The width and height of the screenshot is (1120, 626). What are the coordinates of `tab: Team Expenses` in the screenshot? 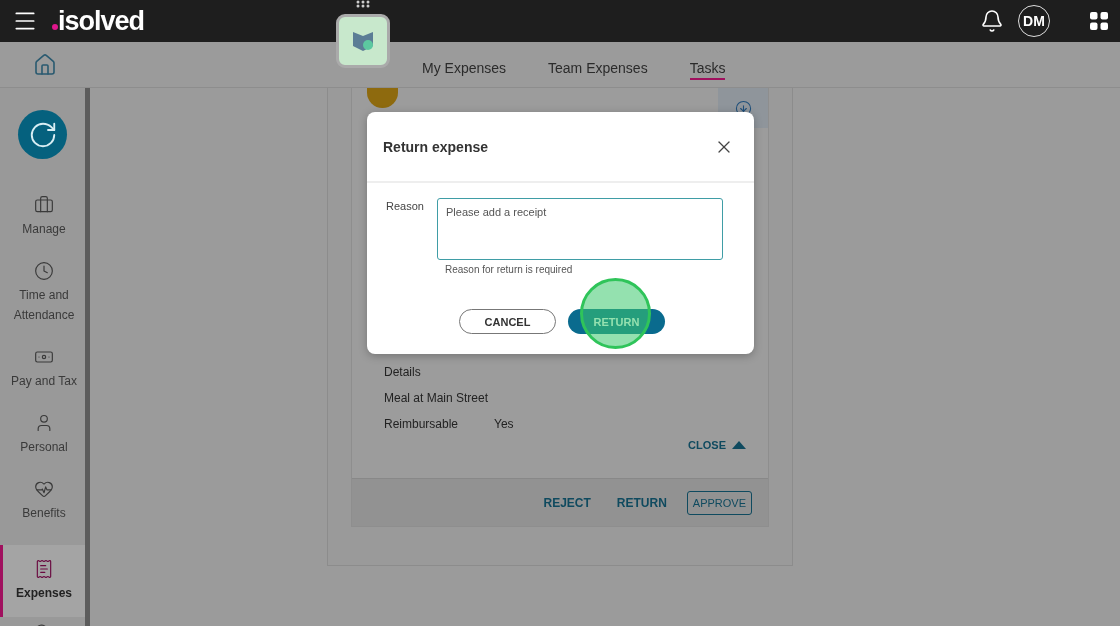 It's located at (598, 69).